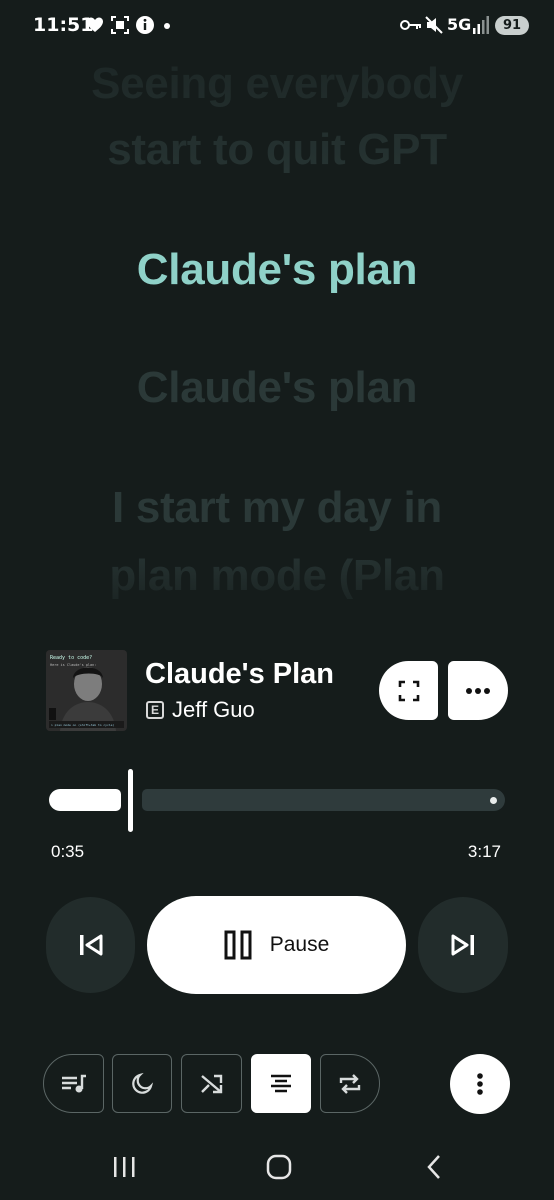 The height and width of the screenshot is (1200, 554). I want to click on lyric-line: Seeing everybody, so click(277, 84).